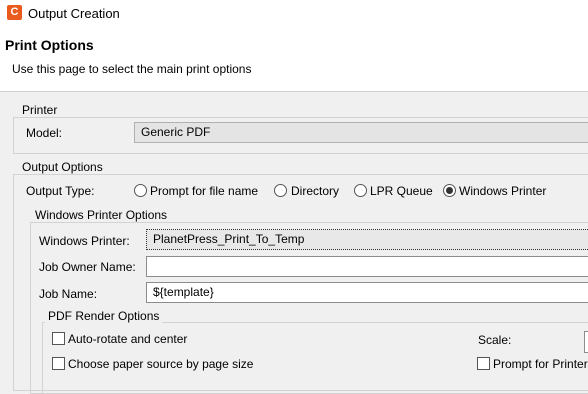 This screenshot has height=394, width=588. I want to click on radio-windows-printer-label: Windows Printer, so click(502, 191).